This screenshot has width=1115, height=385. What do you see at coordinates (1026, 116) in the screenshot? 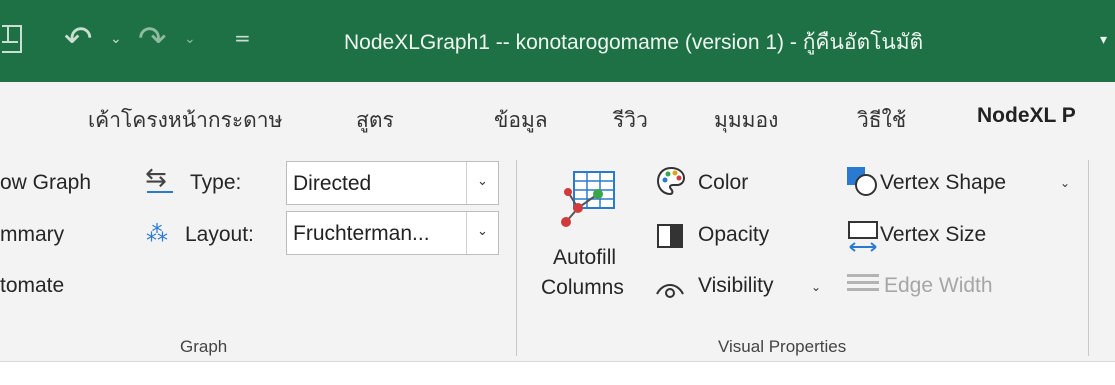
I see `tab-nodexl-pro: NodeXL P` at bounding box center [1026, 116].